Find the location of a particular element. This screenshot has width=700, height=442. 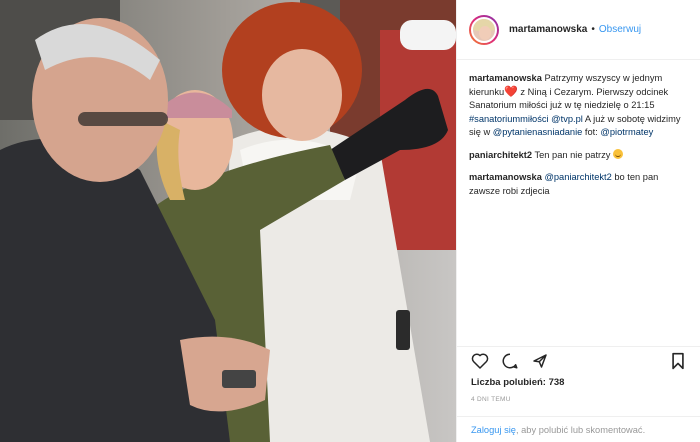

mention-link: @paniarchitekt2 is located at coordinates (577, 177).